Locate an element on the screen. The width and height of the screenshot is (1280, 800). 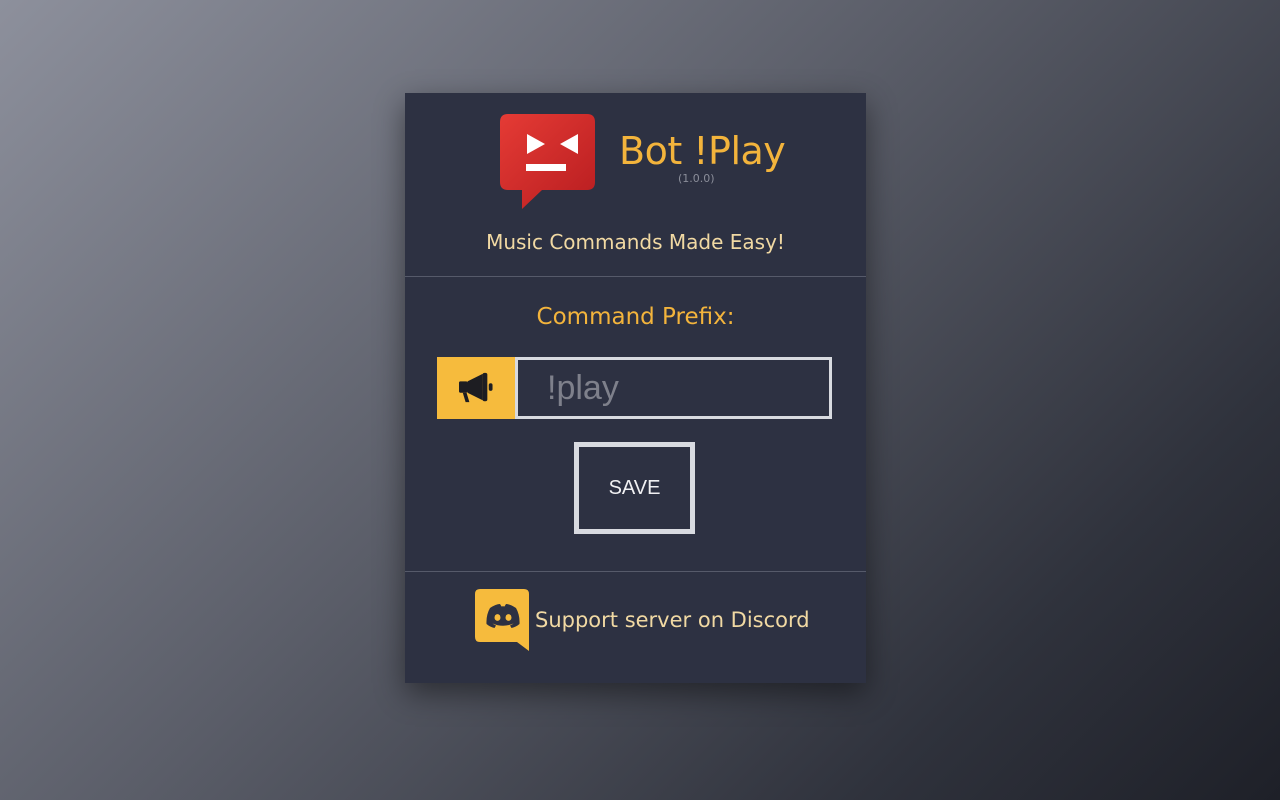
robot-logo-icon is located at coordinates (547, 161).